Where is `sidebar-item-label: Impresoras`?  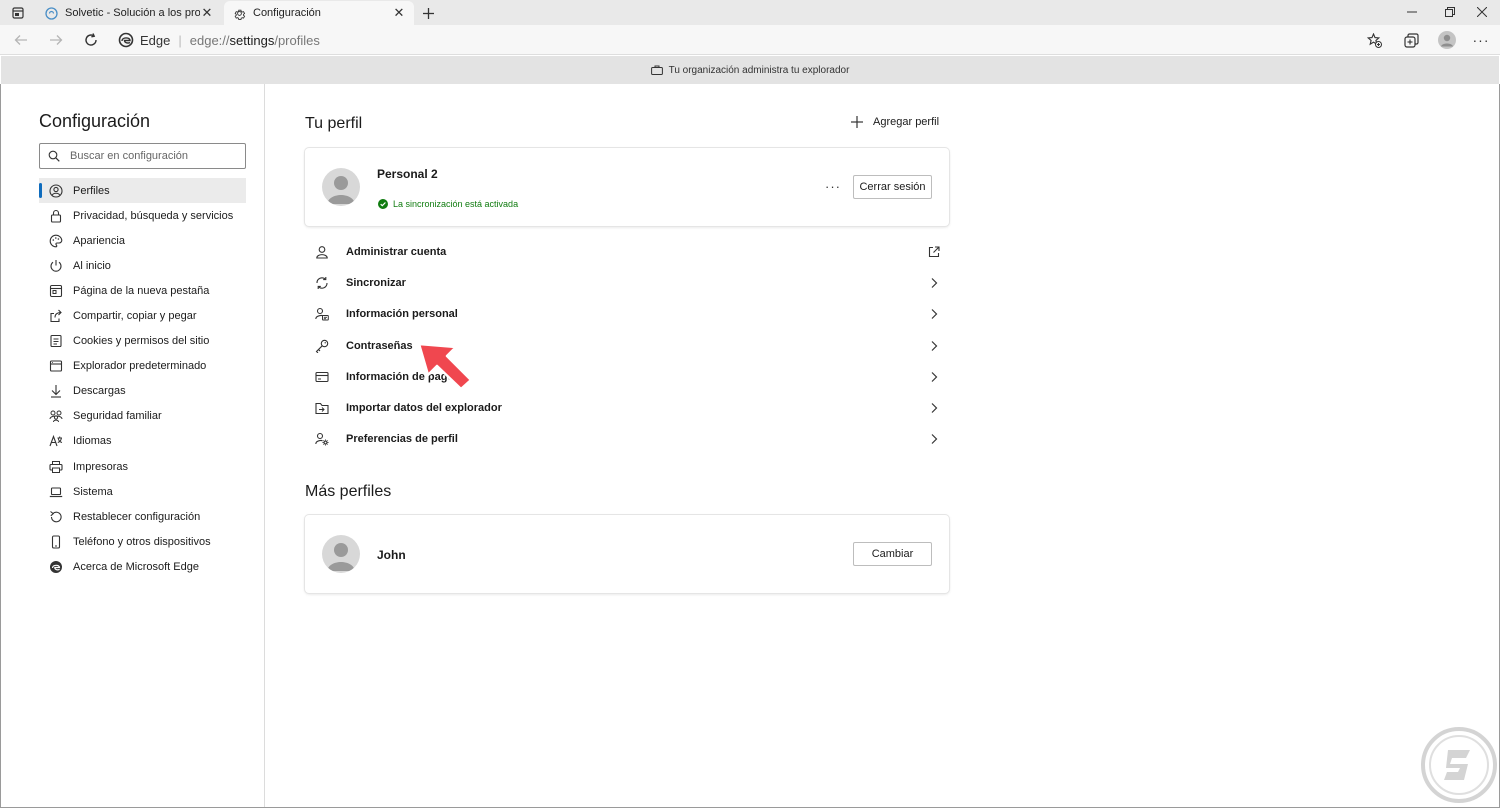
sidebar-item-label: Impresoras is located at coordinates (101, 466).